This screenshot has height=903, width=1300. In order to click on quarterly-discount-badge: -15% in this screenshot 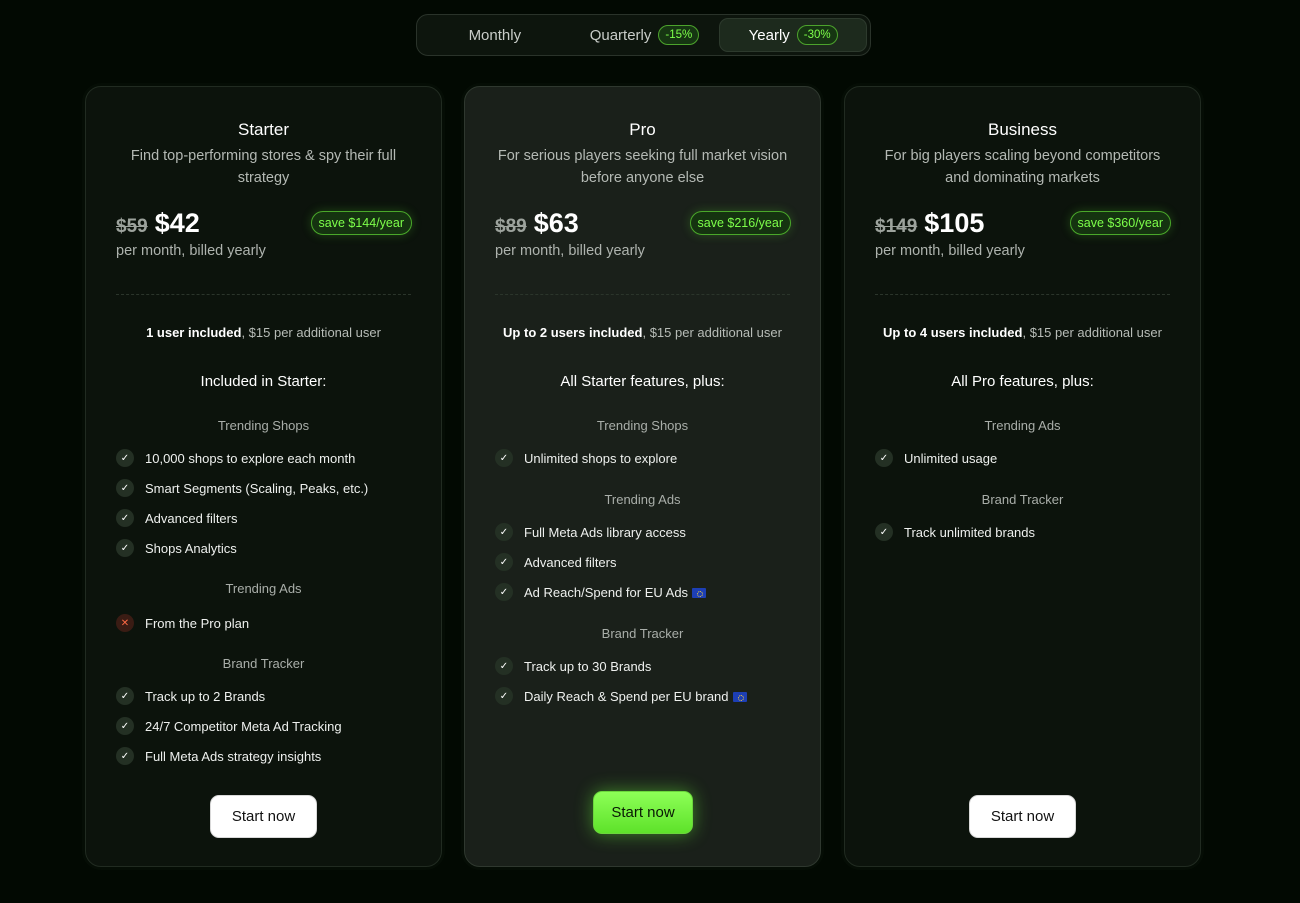, I will do `click(679, 35)`.